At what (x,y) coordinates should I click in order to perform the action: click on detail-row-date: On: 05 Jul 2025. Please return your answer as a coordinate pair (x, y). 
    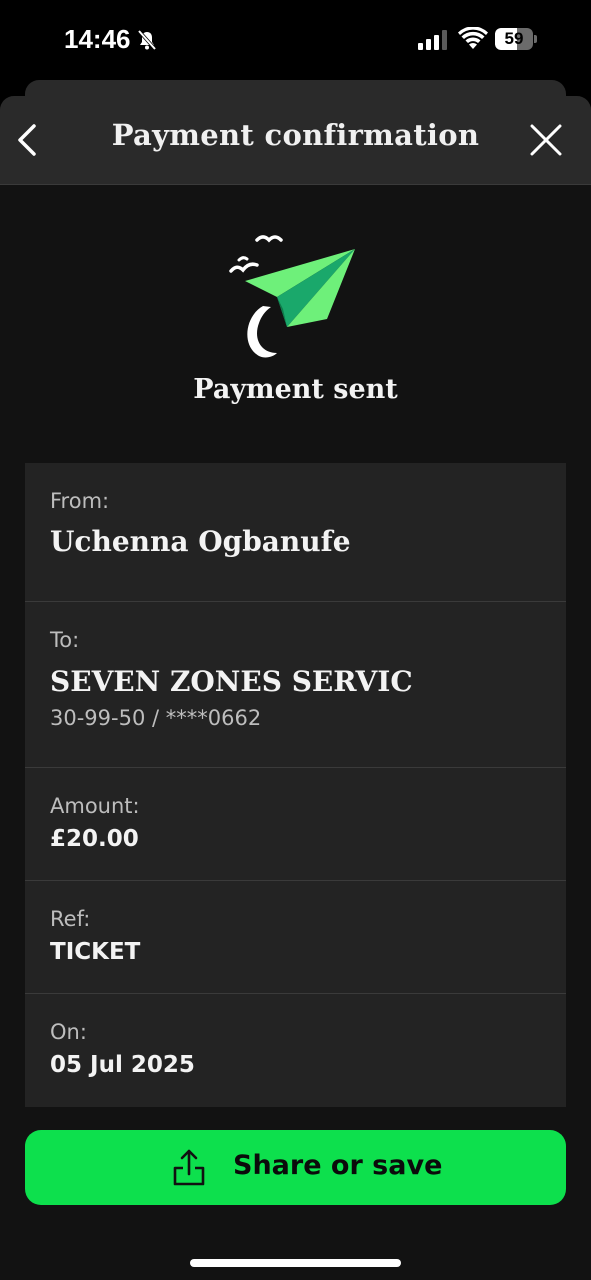
    Looking at the image, I should click on (295, 1050).